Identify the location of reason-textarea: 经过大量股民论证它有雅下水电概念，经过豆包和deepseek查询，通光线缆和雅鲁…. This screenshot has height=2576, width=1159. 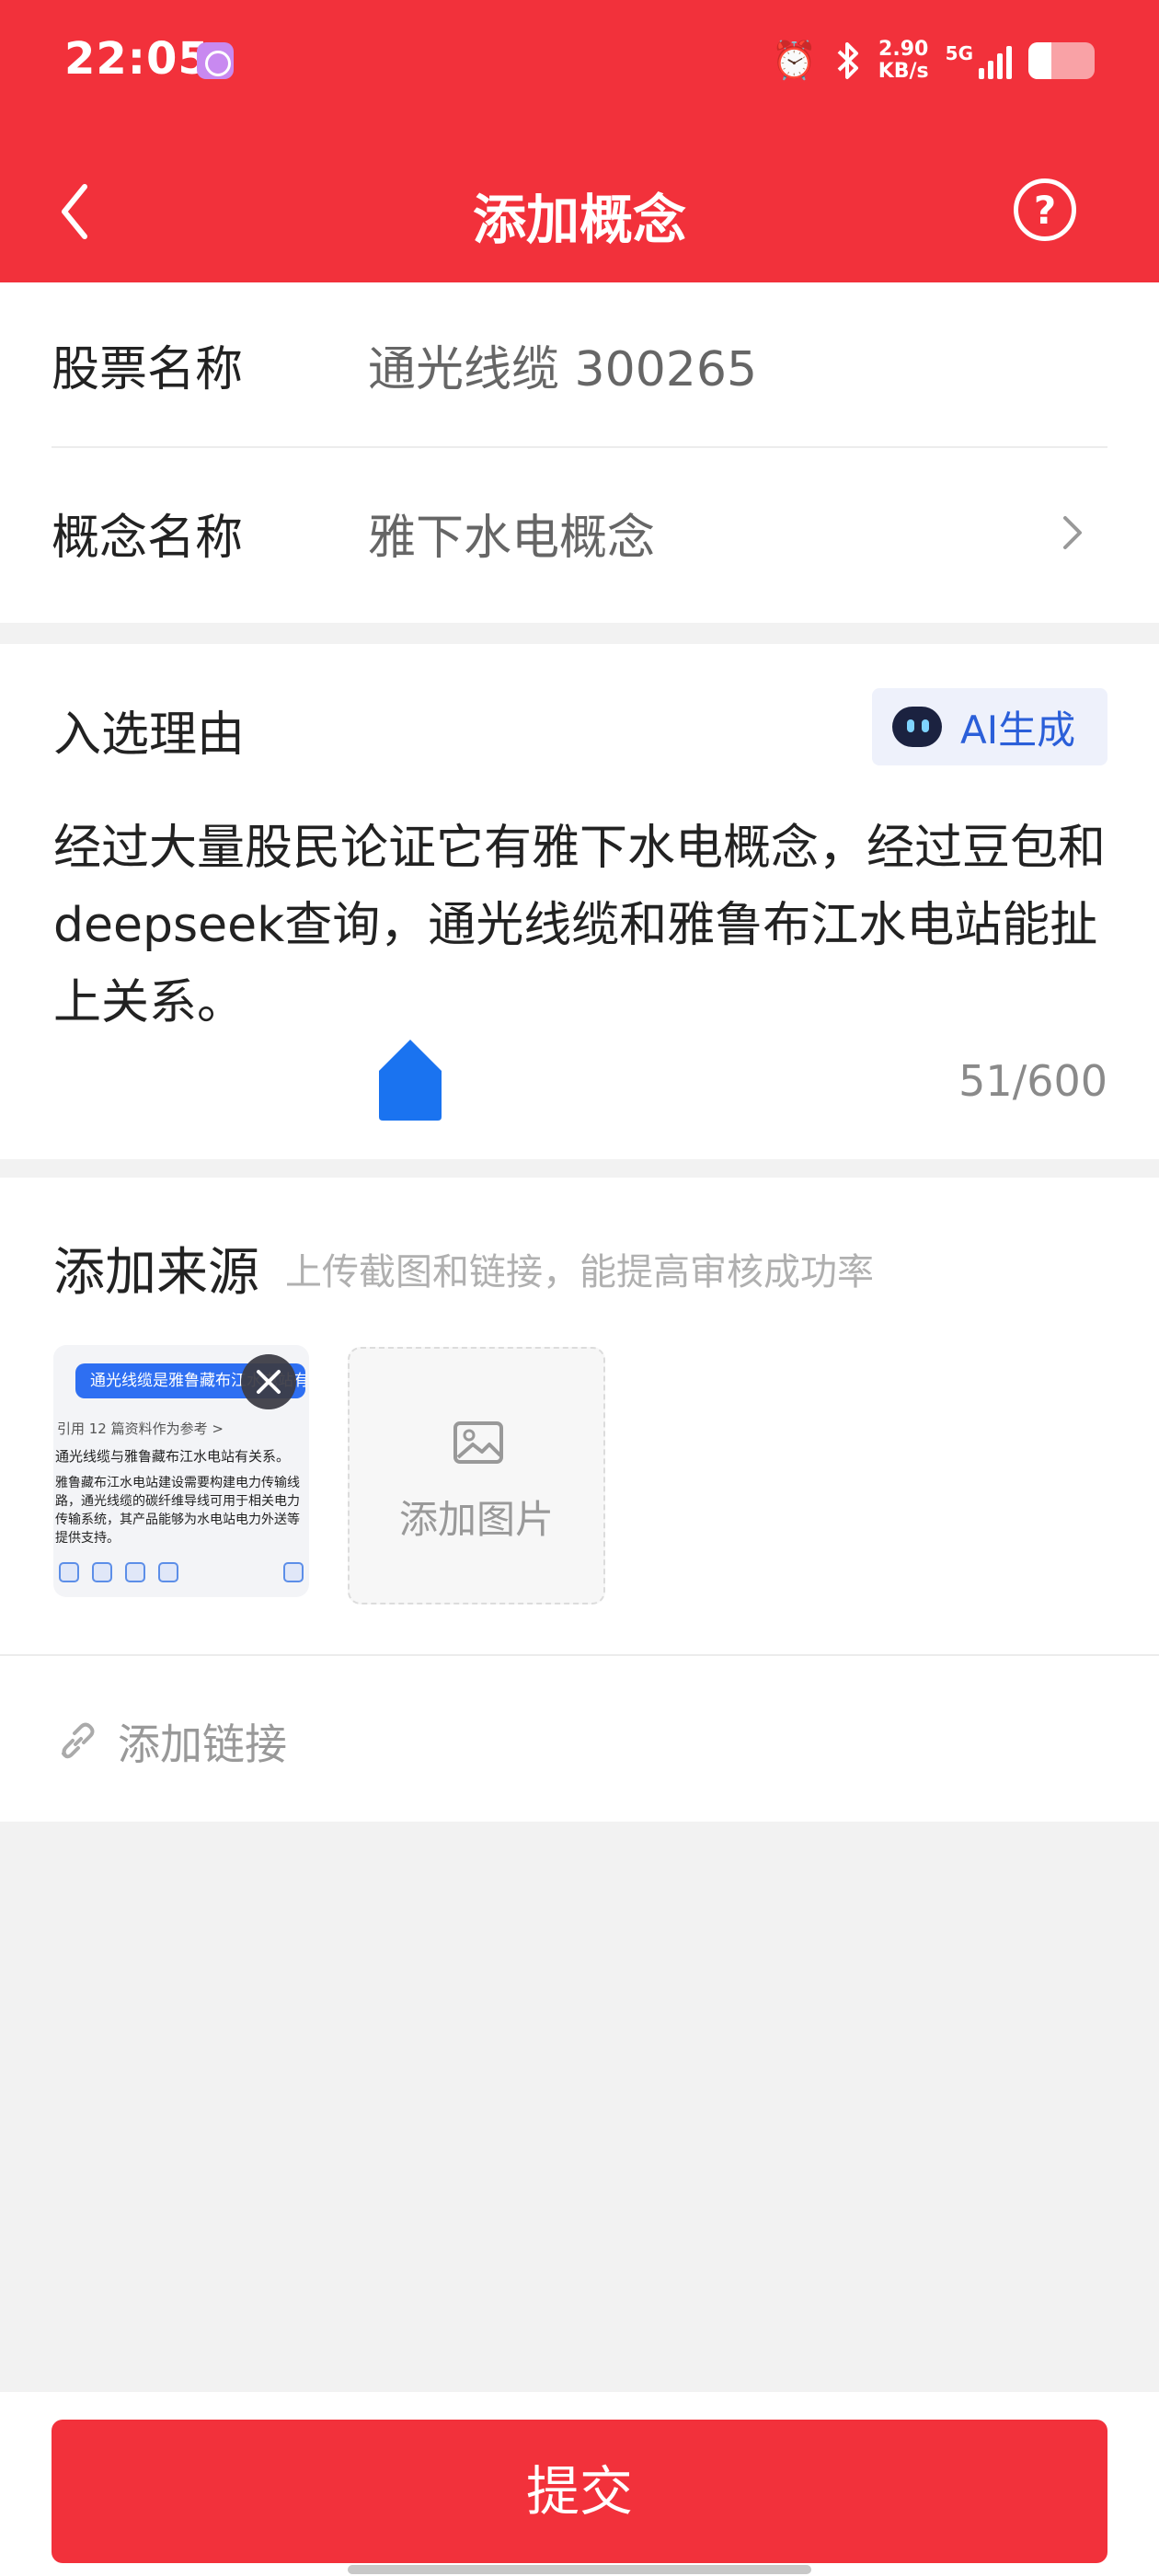
(582, 925).